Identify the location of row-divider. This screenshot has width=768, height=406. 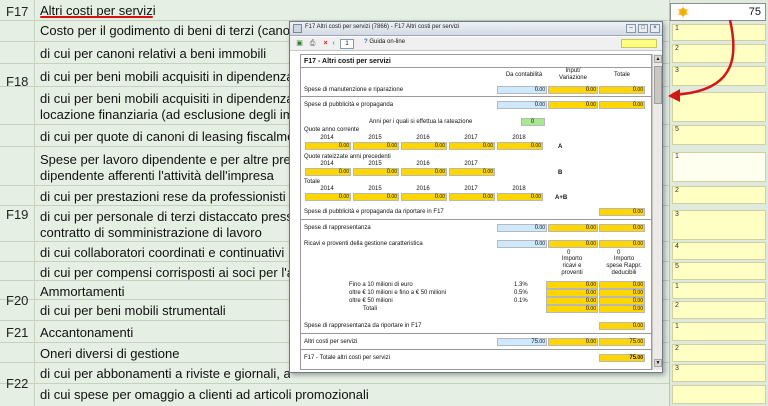
(334, 383).